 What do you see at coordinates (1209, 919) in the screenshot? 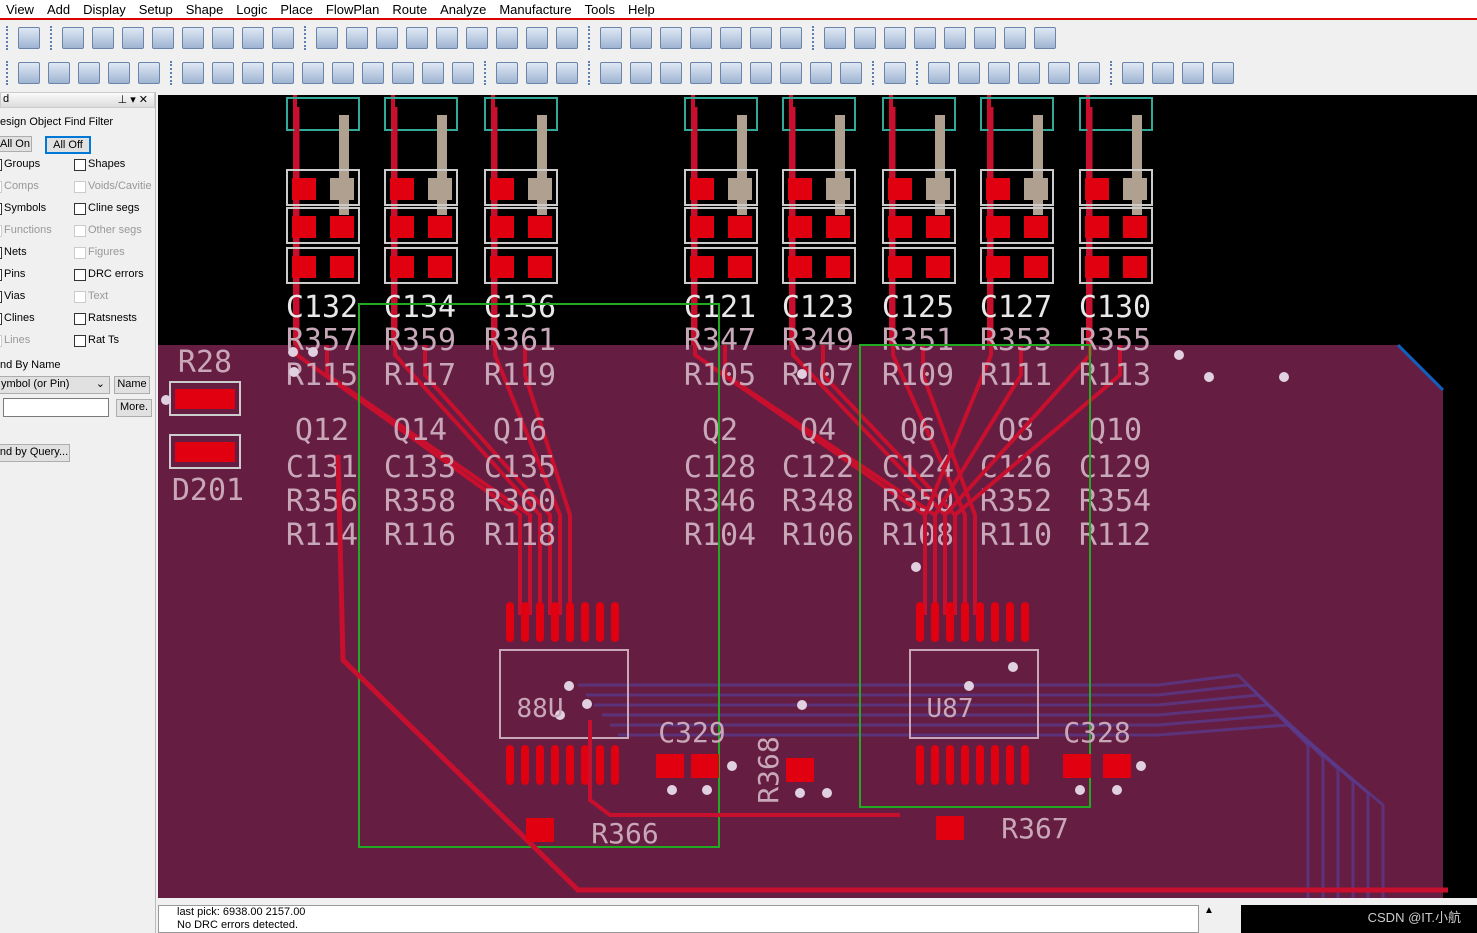
I see `status-scroll-up-icon: ▲` at bounding box center [1209, 919].